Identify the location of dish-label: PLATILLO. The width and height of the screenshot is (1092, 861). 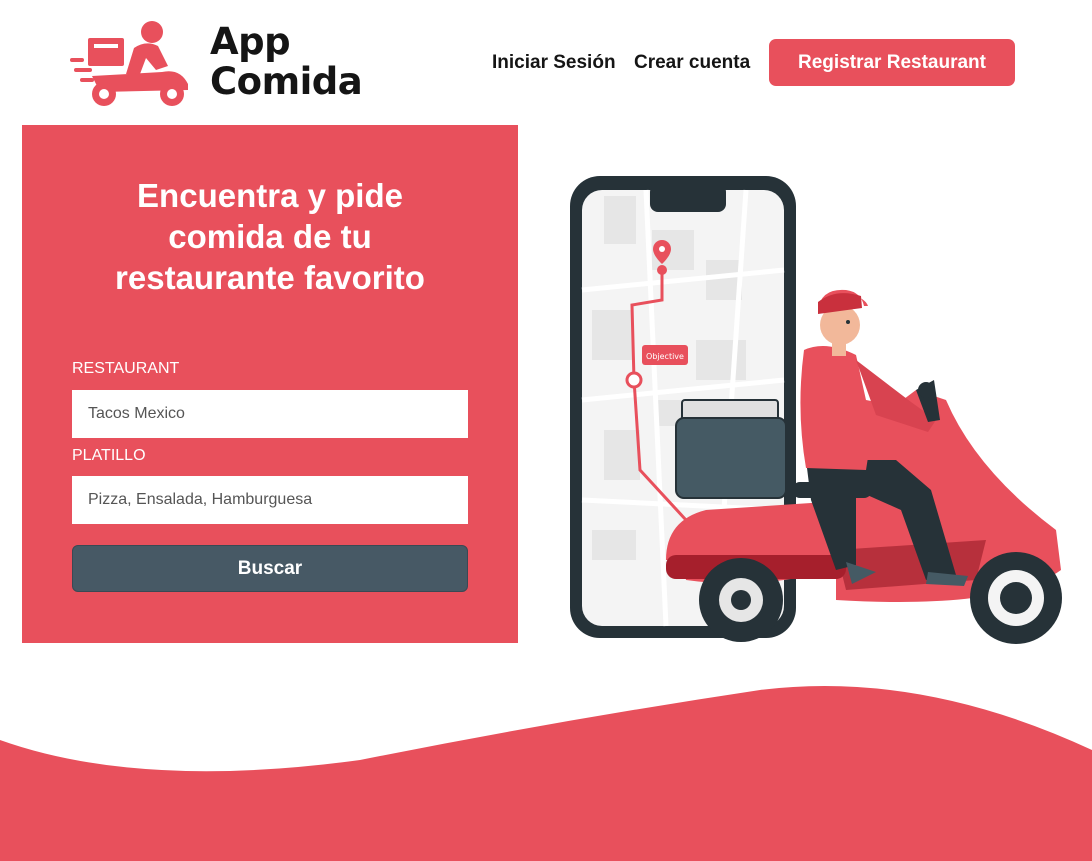
(109, 455).